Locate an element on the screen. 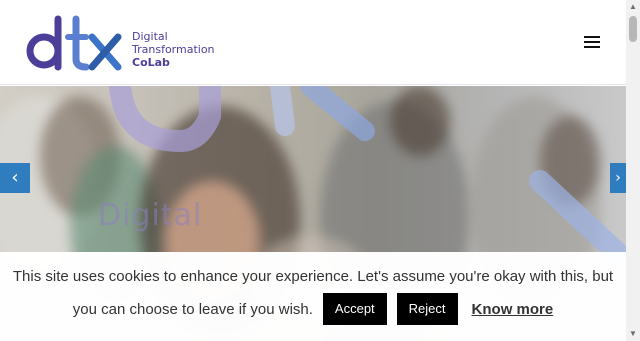 The image size is (640, 341). scroll-down-arrow-icon: ▼ is located at coordinates (633, 334).